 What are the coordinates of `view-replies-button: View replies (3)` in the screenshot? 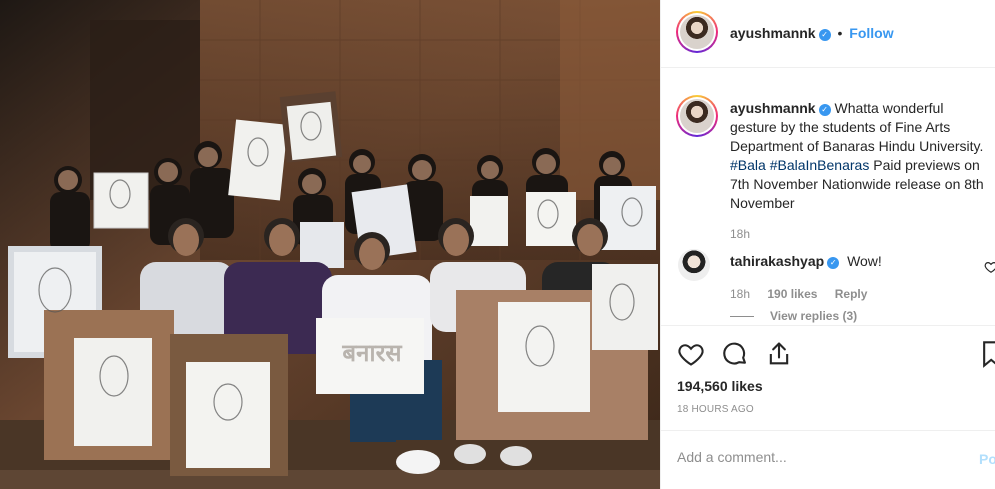 It's located at (793, 316).